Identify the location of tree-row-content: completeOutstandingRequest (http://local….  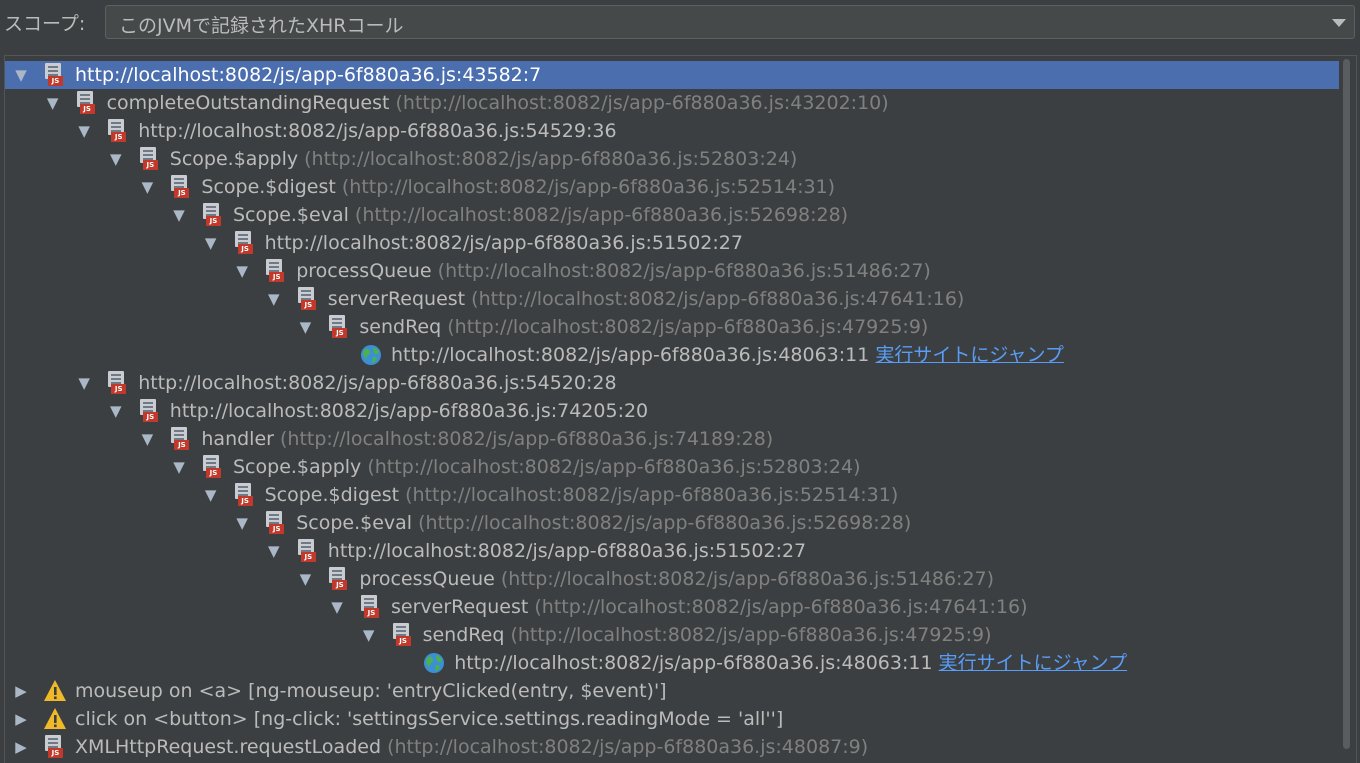
(498, 103).